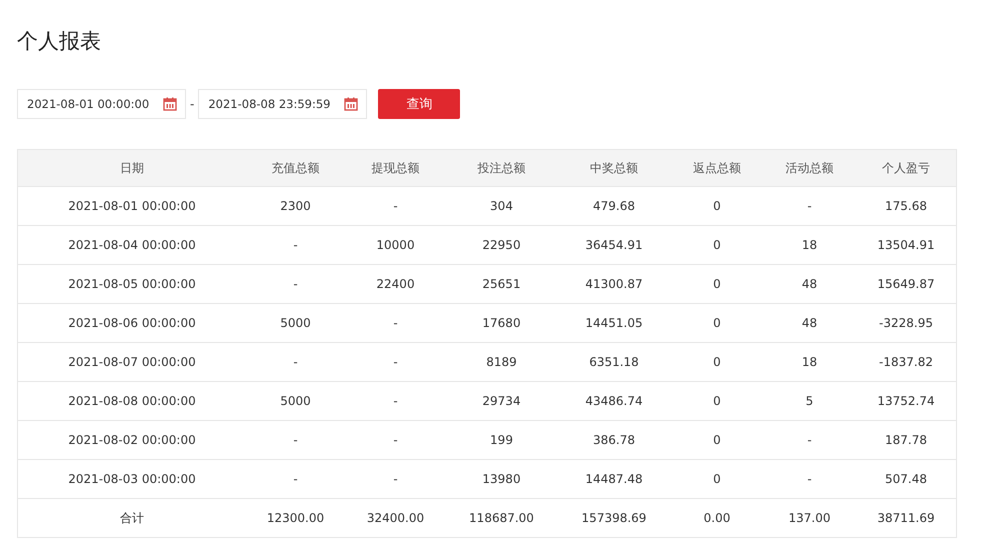  I want to click on total-cell: 12300.00, so click(295, 518).